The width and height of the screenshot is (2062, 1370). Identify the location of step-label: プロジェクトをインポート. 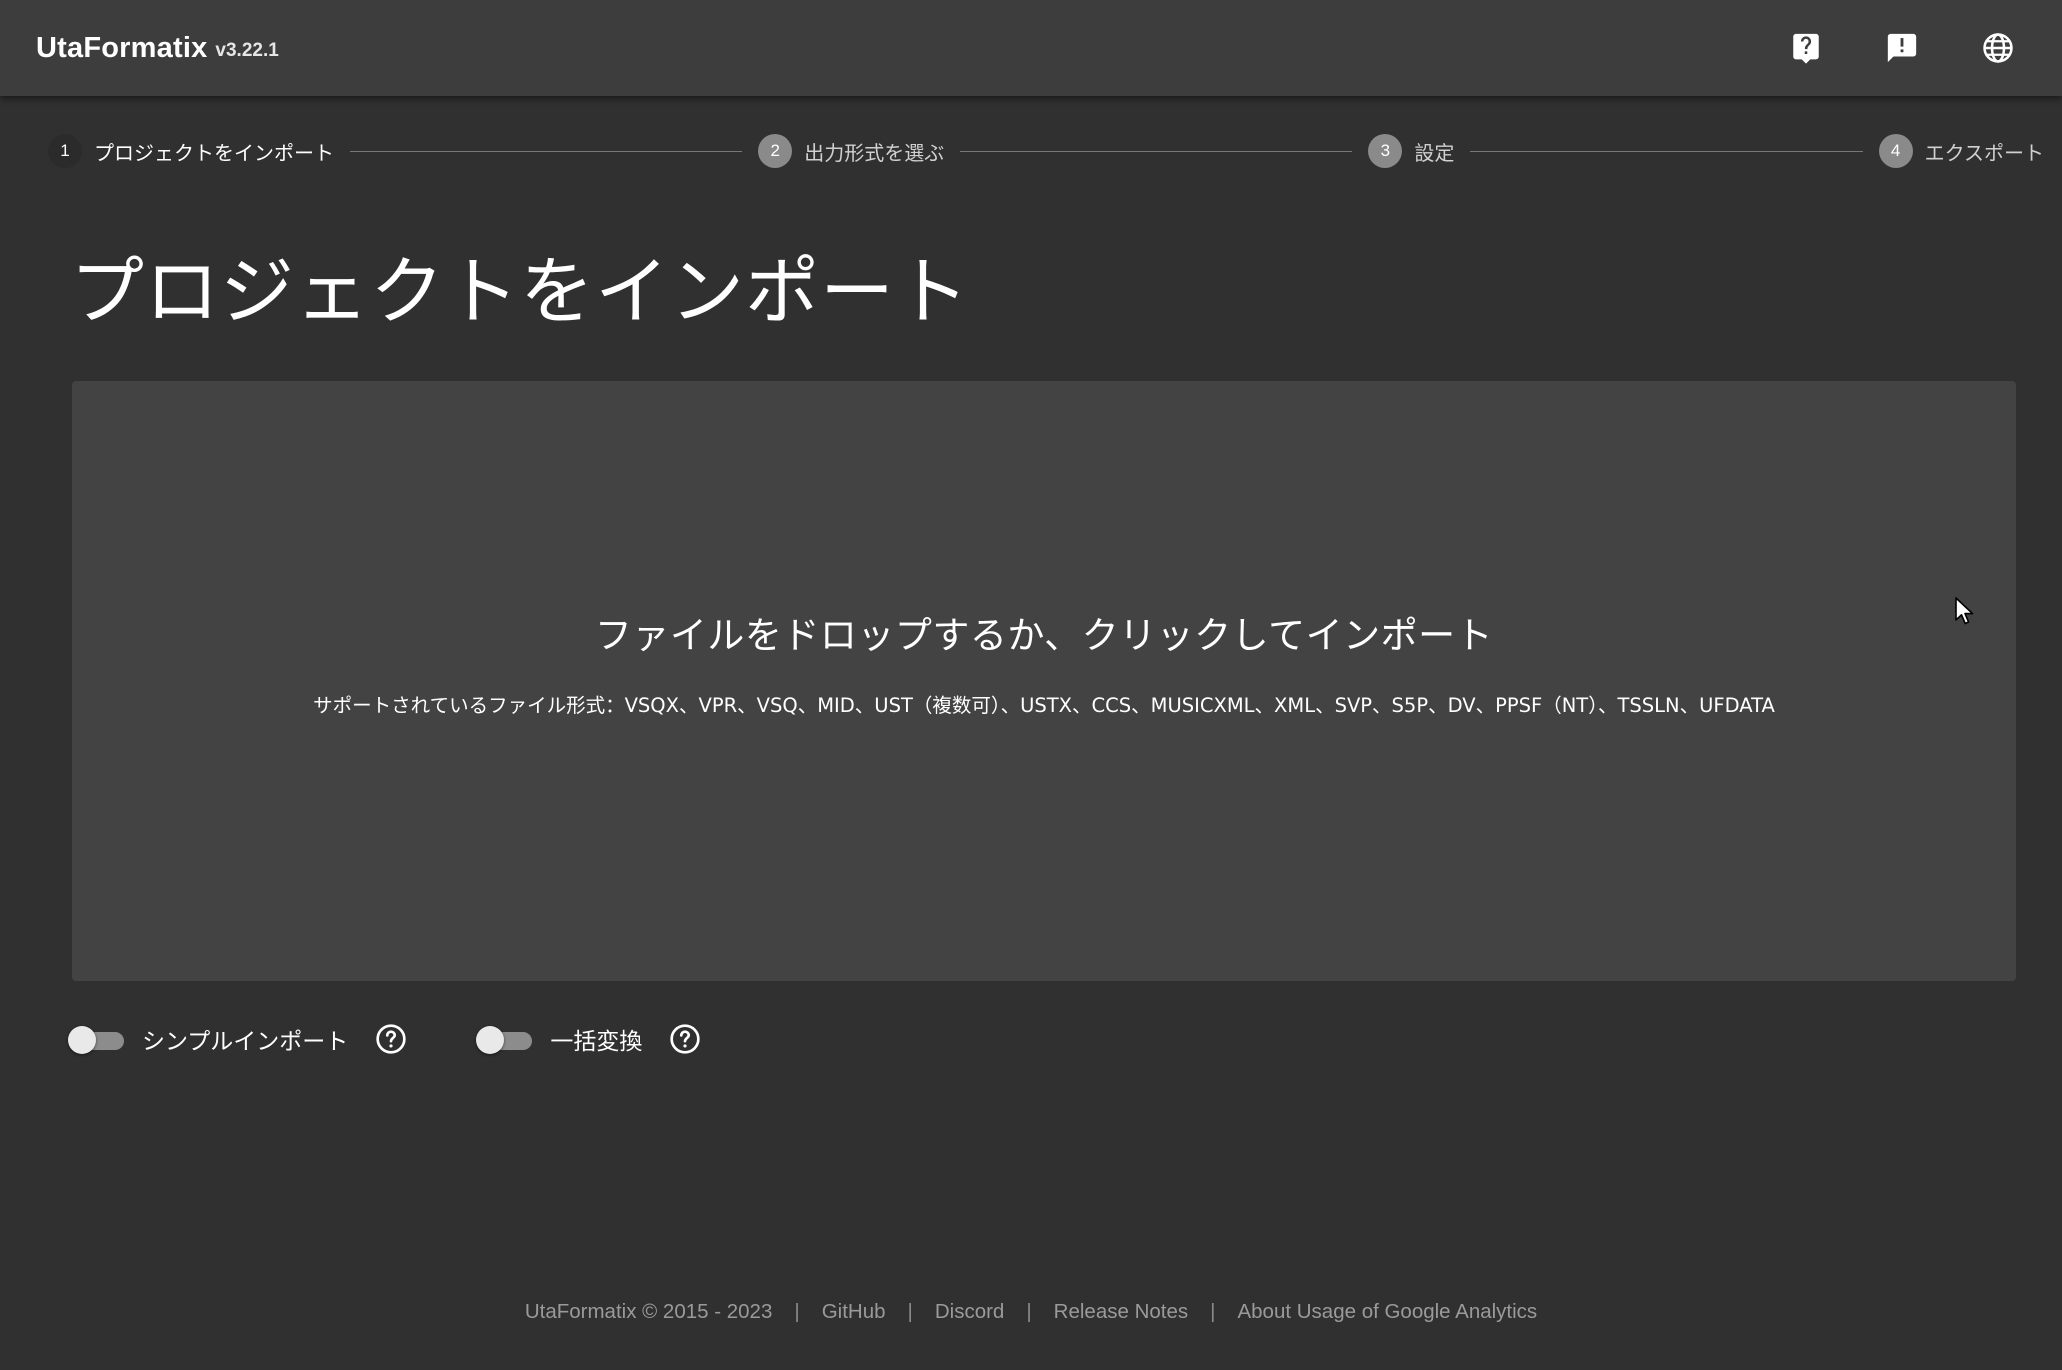
(214, 152).